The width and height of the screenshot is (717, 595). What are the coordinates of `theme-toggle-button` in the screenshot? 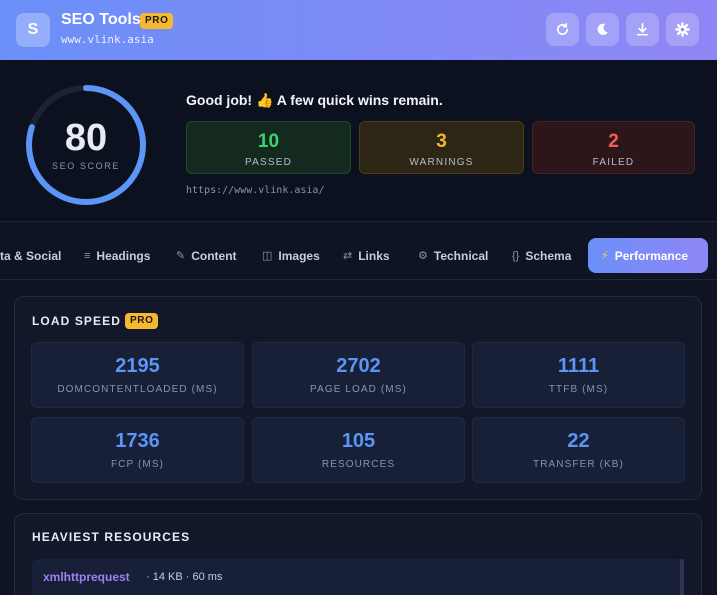 It's located at (602, 29).